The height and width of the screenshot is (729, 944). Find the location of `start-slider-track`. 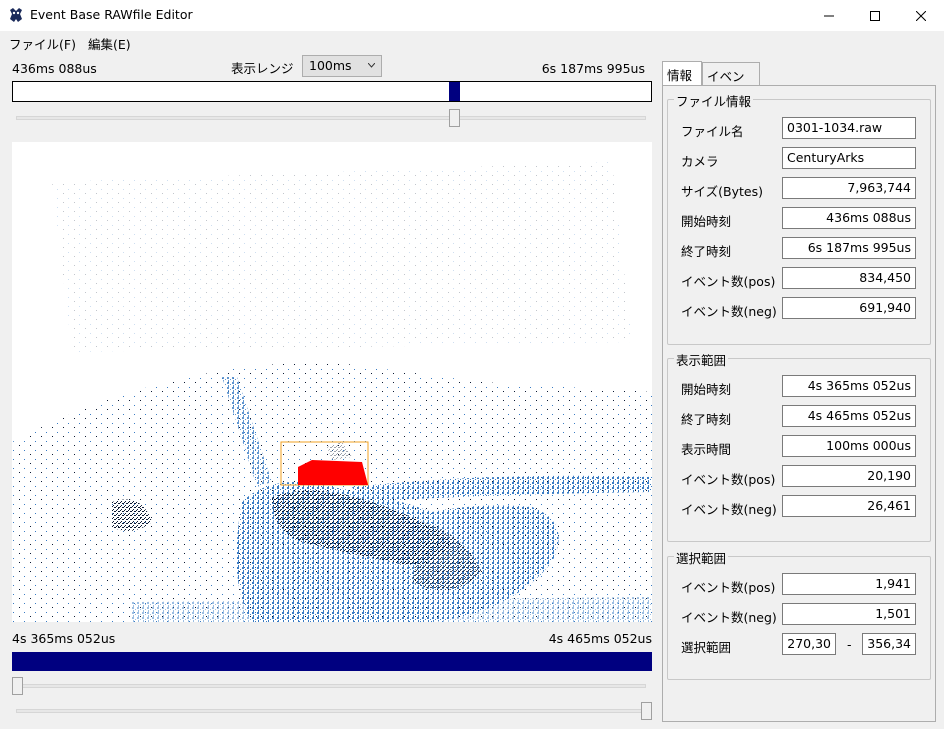

start-slider-track is located at coordinates (331, 686).